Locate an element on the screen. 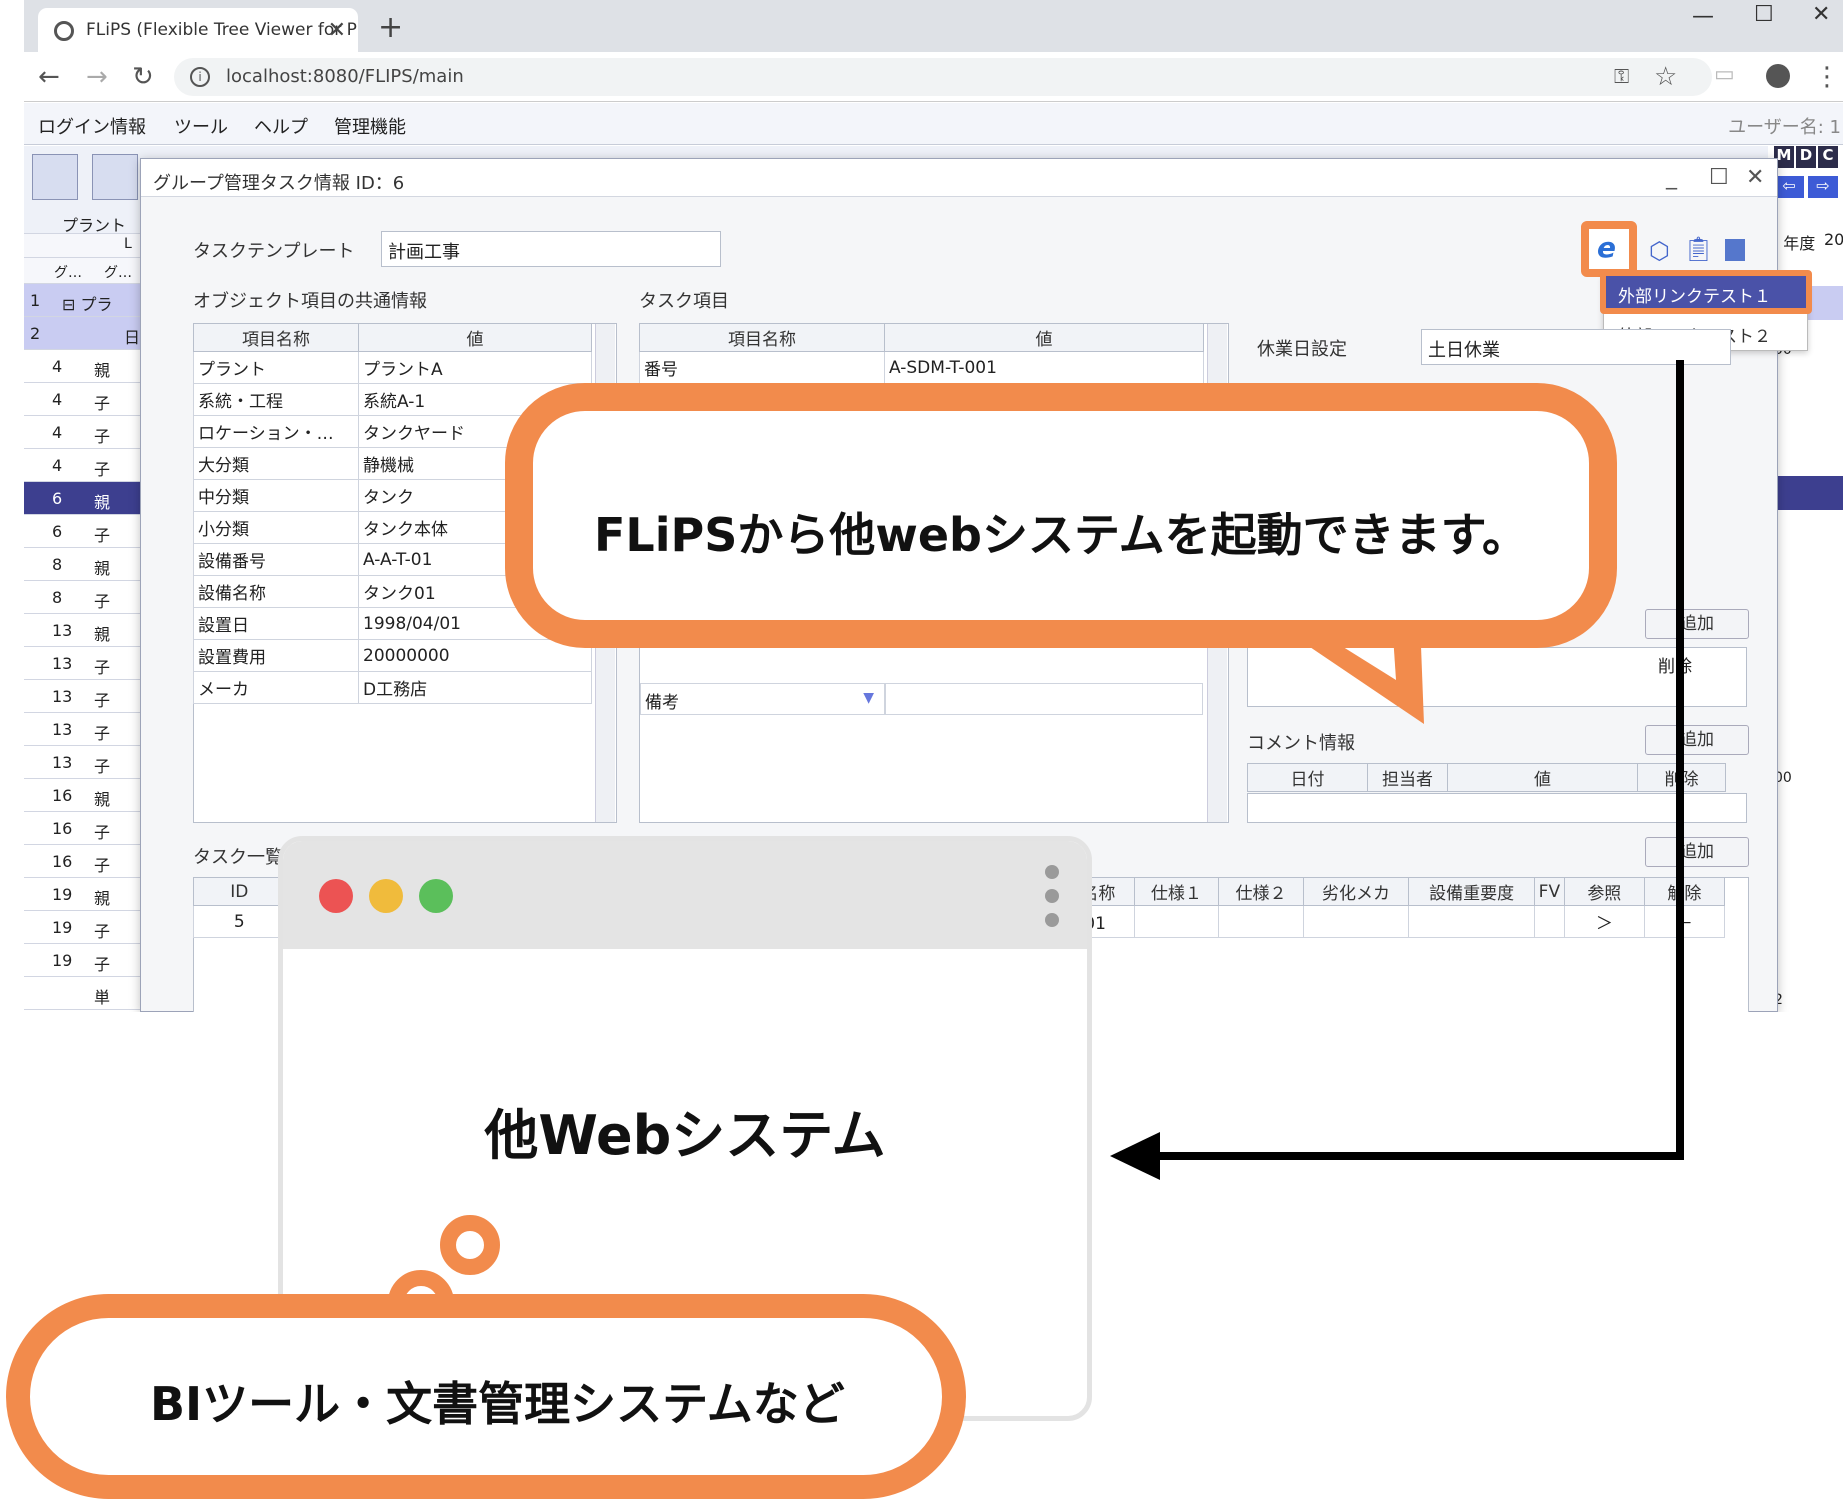  maximize-icon: ☐ is located at coordinates (1764, 14).